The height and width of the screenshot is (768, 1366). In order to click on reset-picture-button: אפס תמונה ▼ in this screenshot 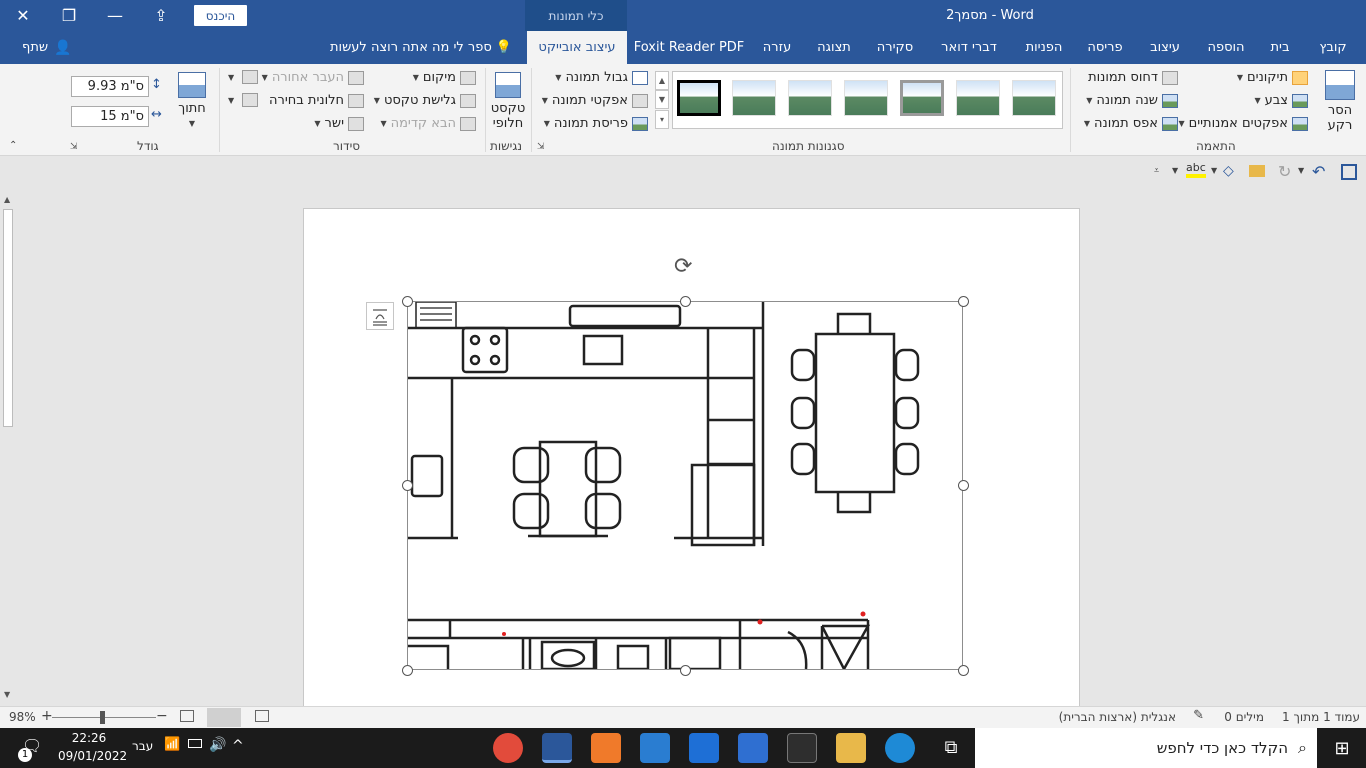, I will do `click(1131, 123)`.